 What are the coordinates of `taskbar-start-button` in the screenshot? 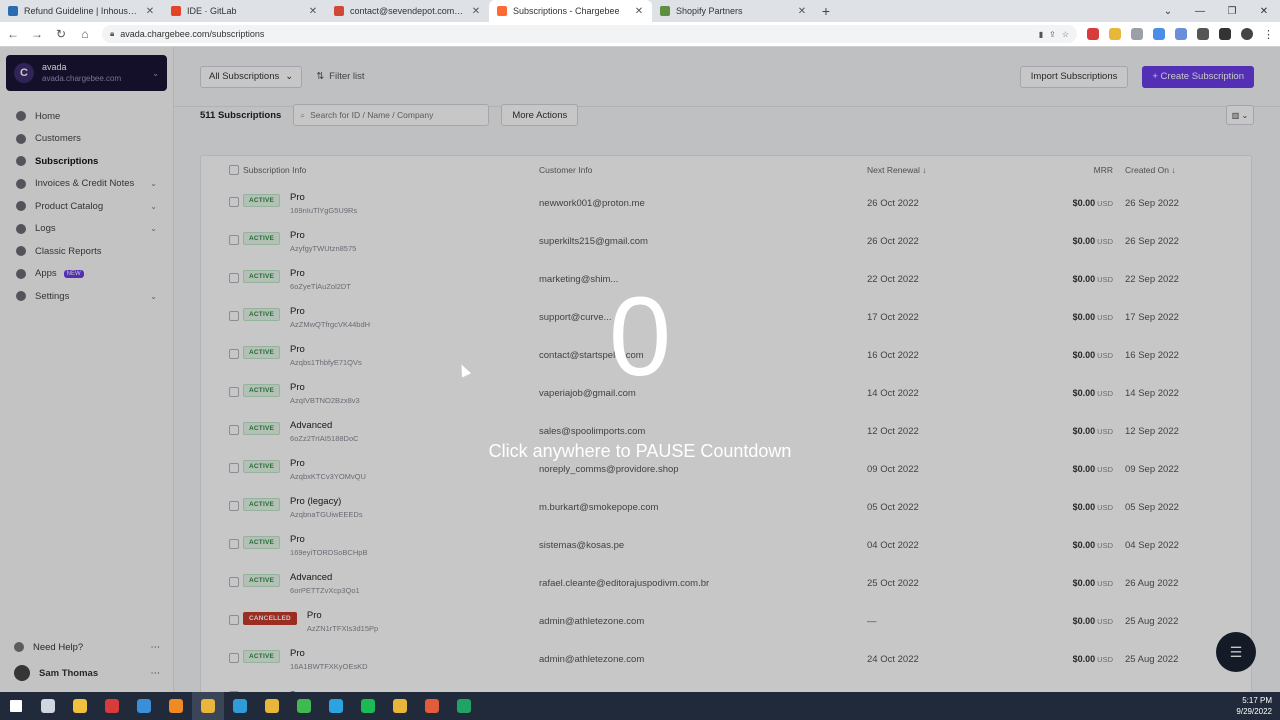 It's located at (16, 706).